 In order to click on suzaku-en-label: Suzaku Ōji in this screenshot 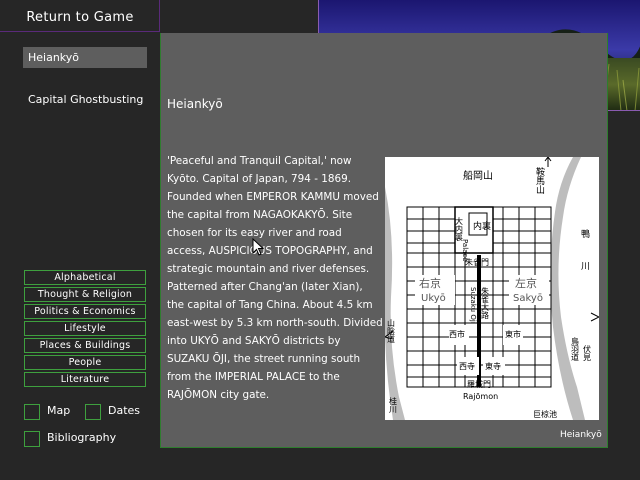, I will do `click(473, 305)`.